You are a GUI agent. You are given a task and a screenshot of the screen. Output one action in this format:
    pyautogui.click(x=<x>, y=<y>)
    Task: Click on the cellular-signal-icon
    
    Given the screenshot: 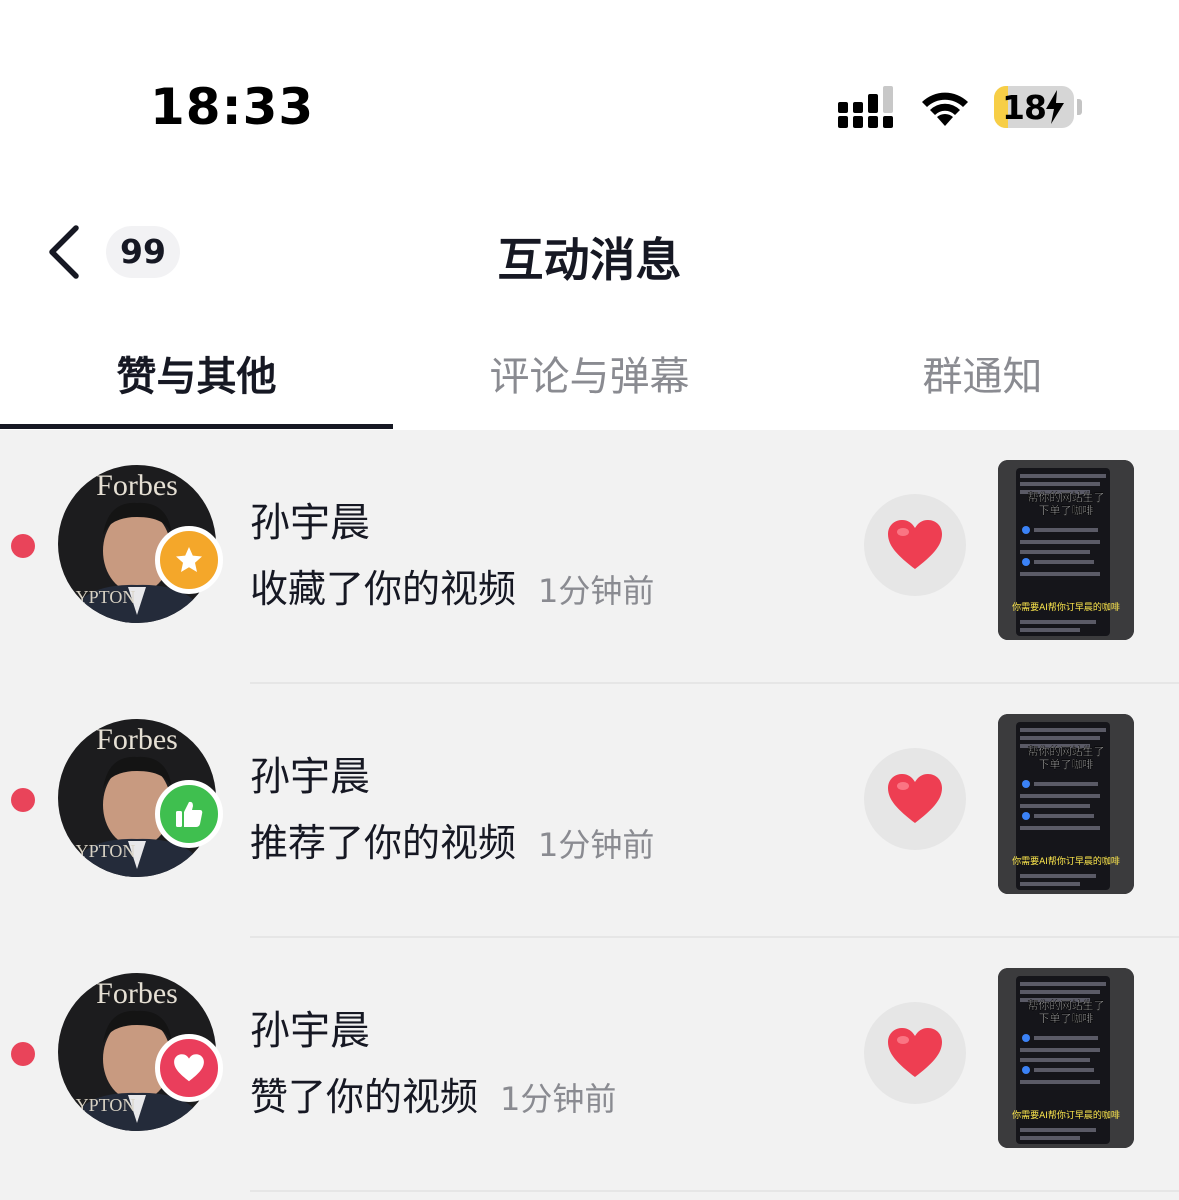 What is the action you would take?
    pyautogui.click(x=865, y=107)
    